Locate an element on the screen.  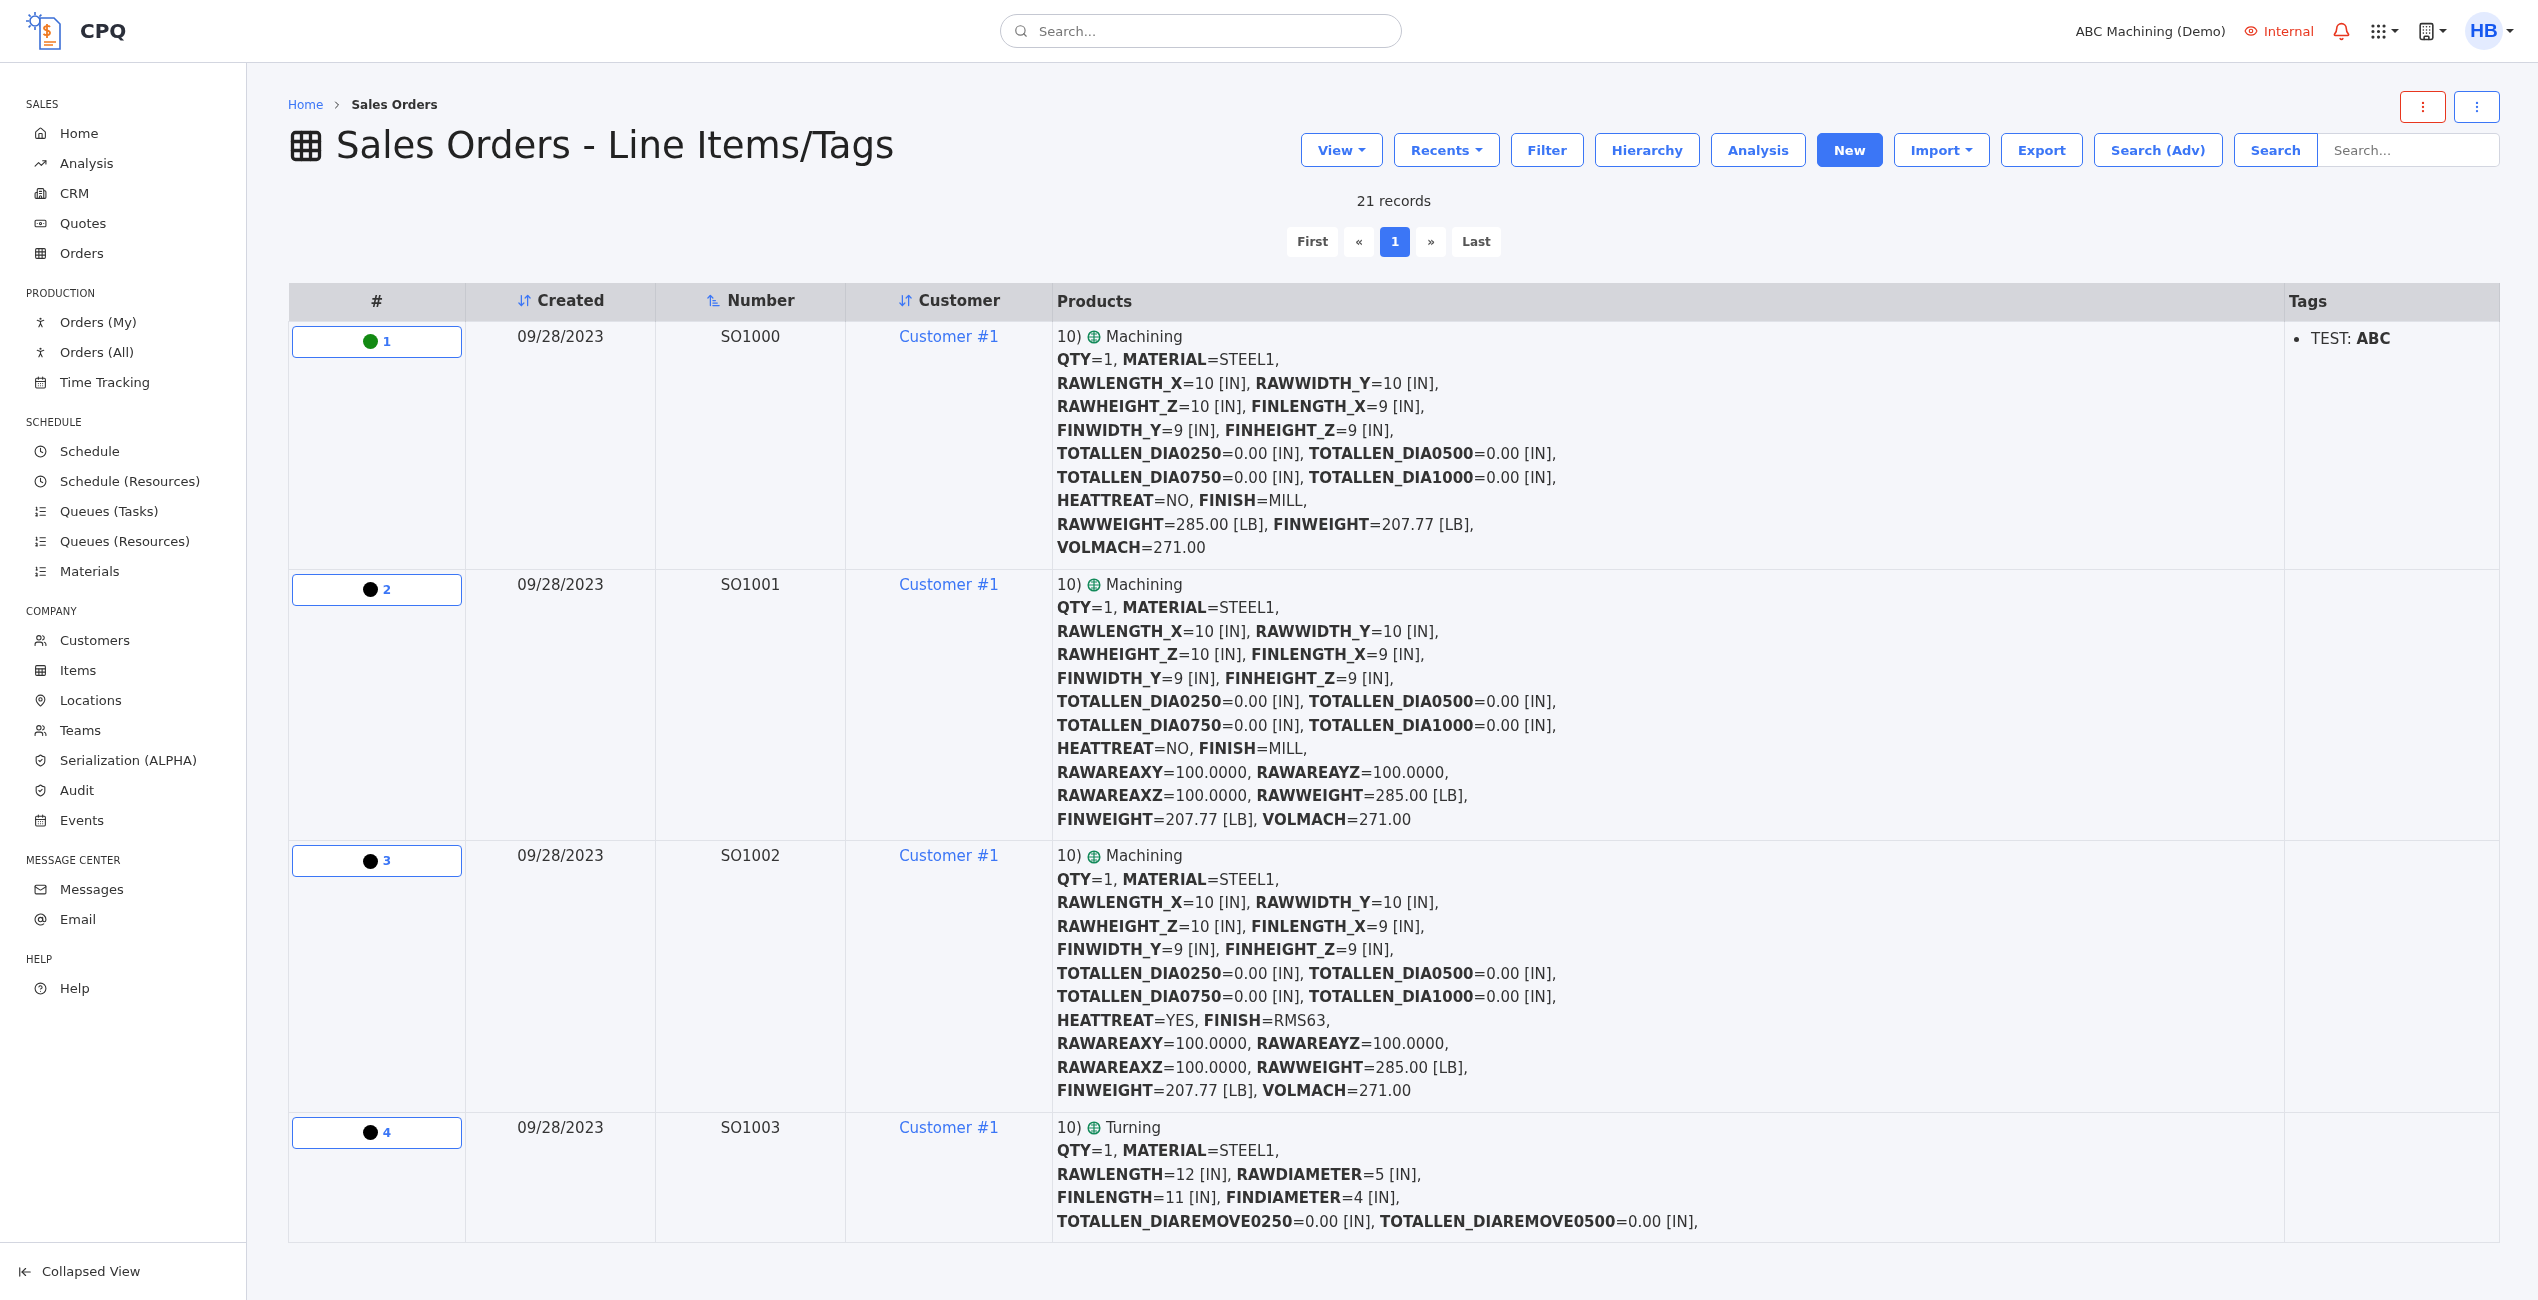
calendar-icon is located at coordinates (40, 820).